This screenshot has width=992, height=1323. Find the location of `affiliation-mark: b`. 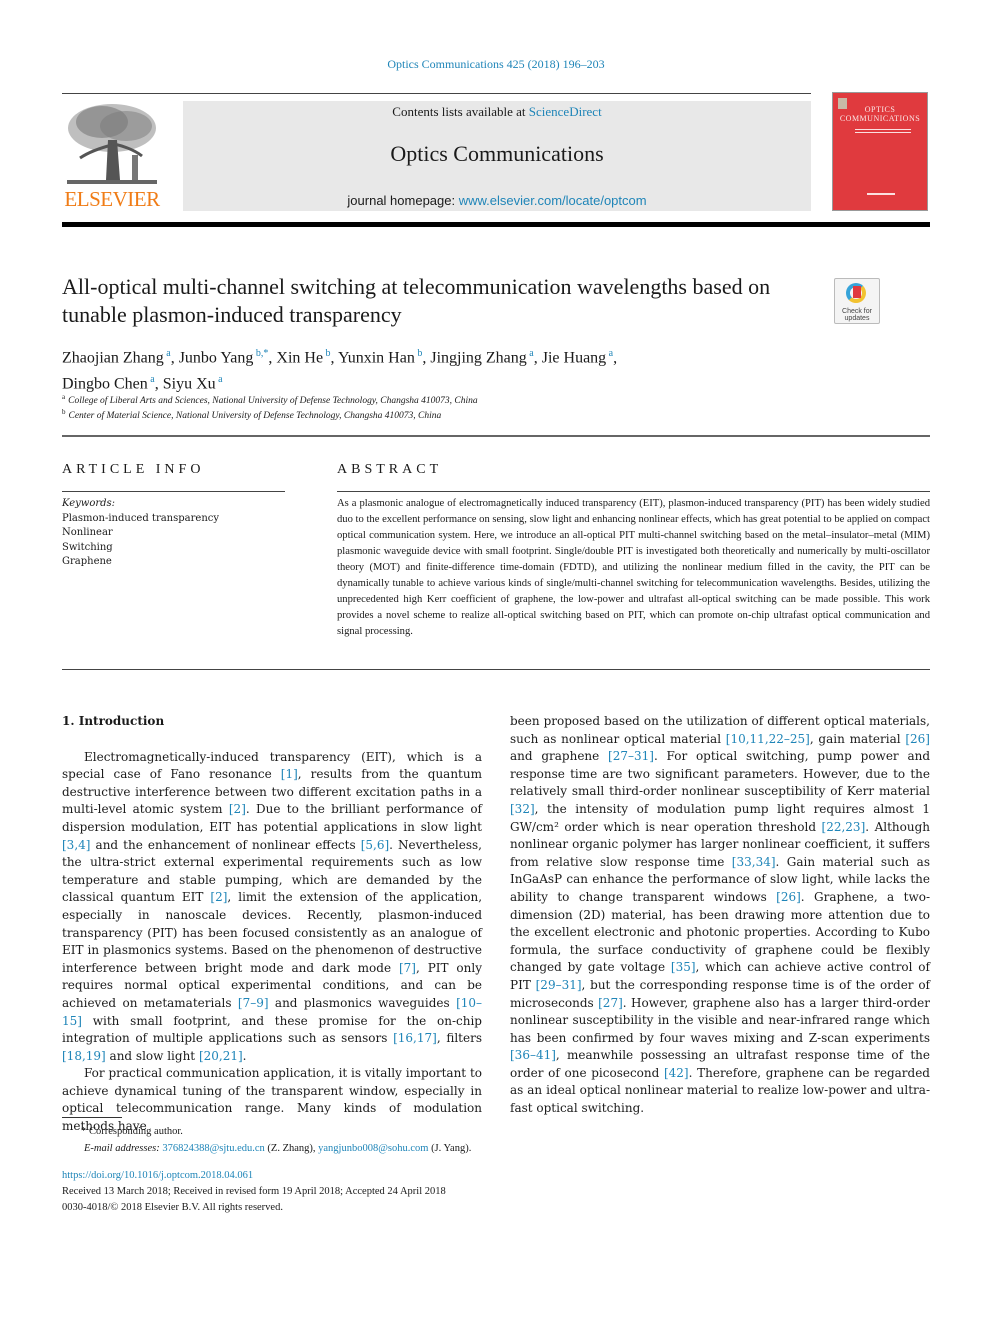

affiliation-mark: b is located at coordinates (64, 412).